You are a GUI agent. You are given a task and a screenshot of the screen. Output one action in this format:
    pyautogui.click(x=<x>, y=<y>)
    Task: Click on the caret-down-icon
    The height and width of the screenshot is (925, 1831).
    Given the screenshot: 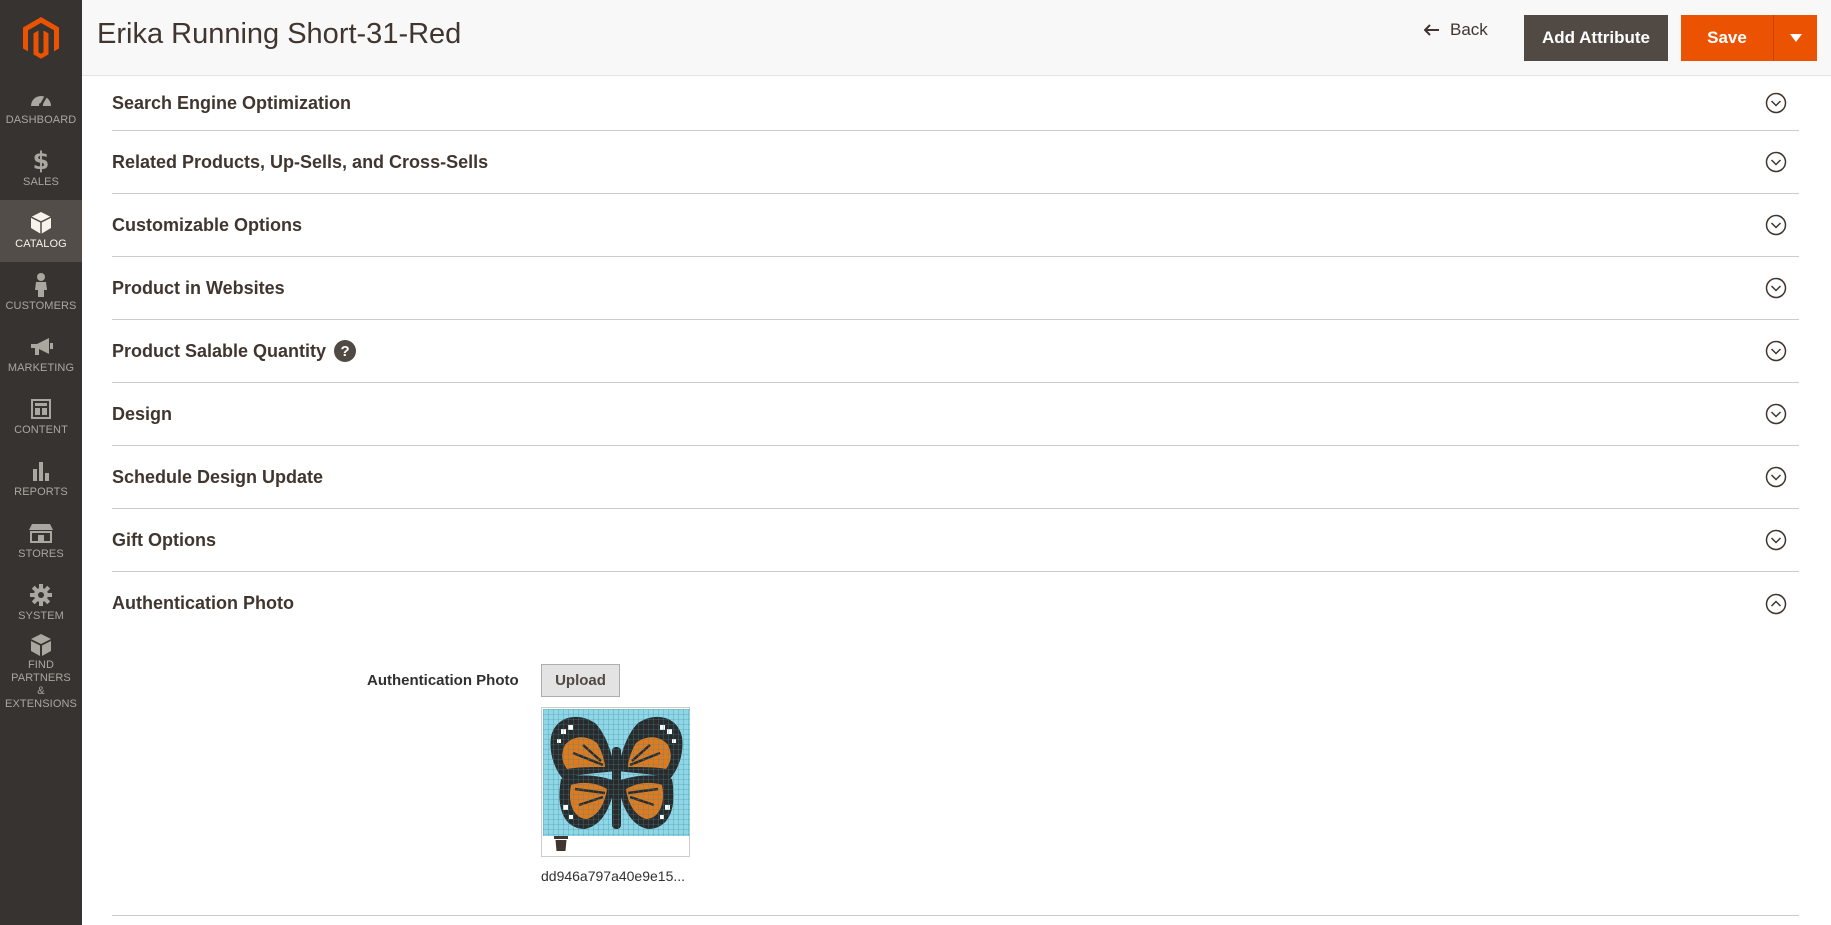 What is the action you would take?
    pyautogui.click(x=1795, y=38)
    